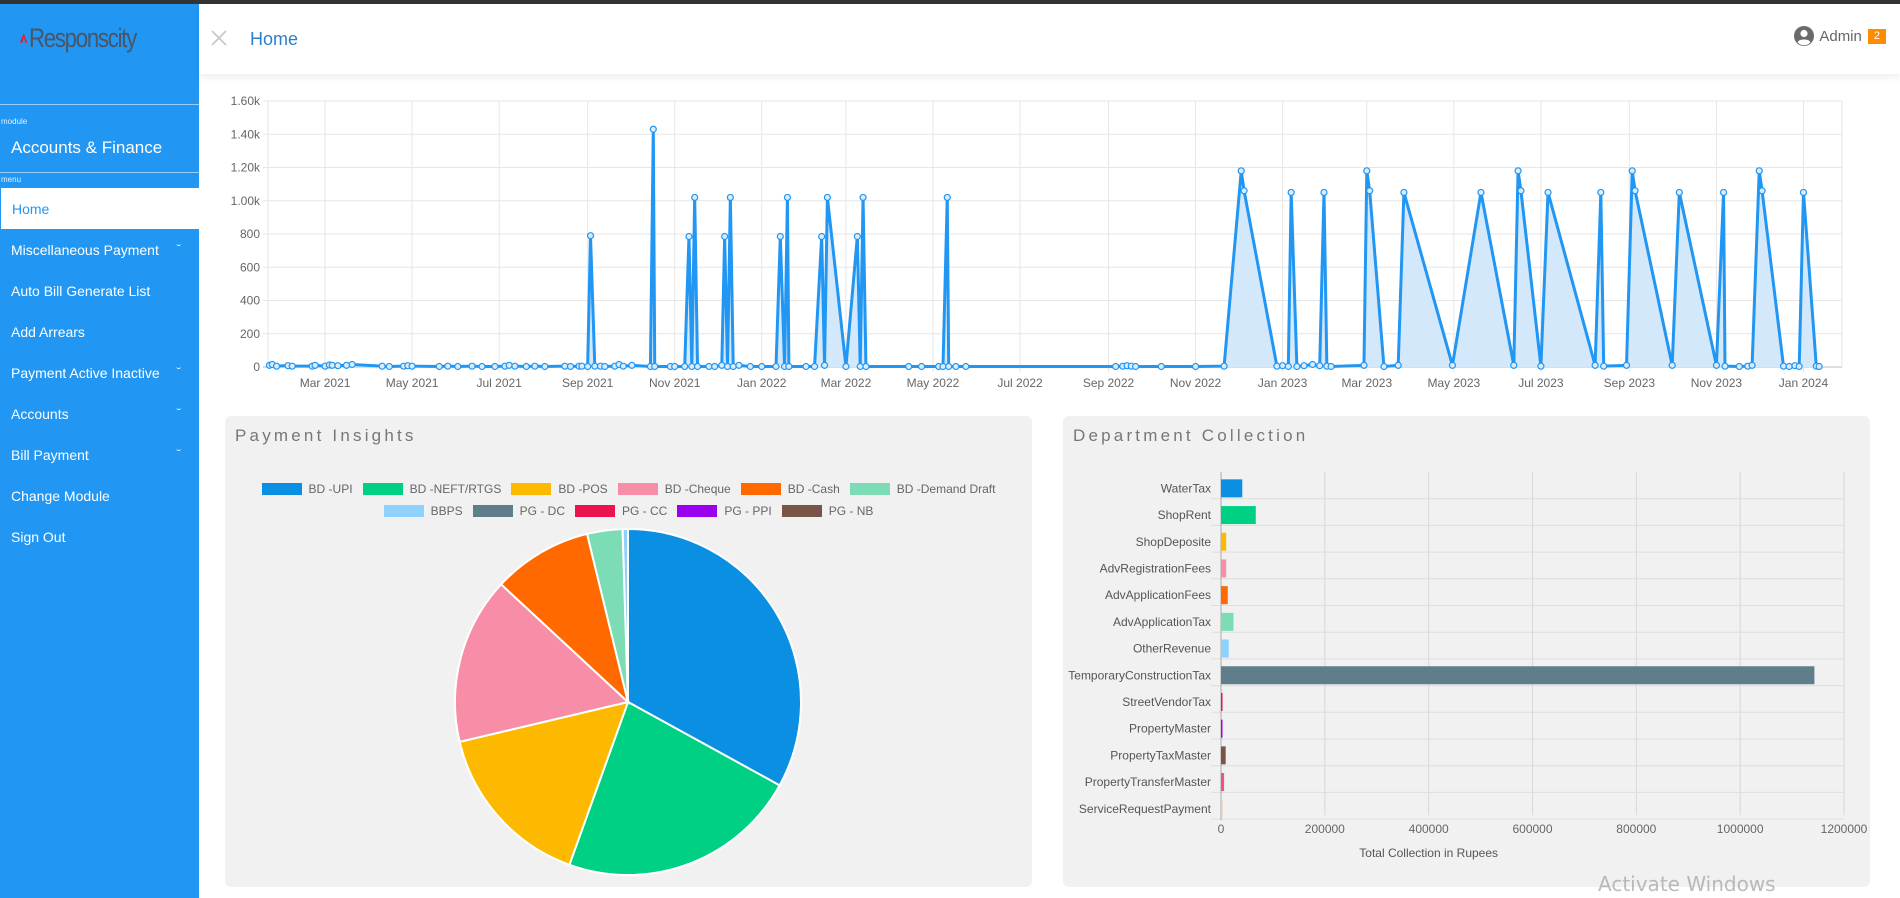 Image resolution: width=1900 pixels, height=898 pixels. What do you see at coordinates (1428, 853) in the screenshot?
I see `x-axis-title: Total Collection in Rupees` at bounding box center [1428, 853].